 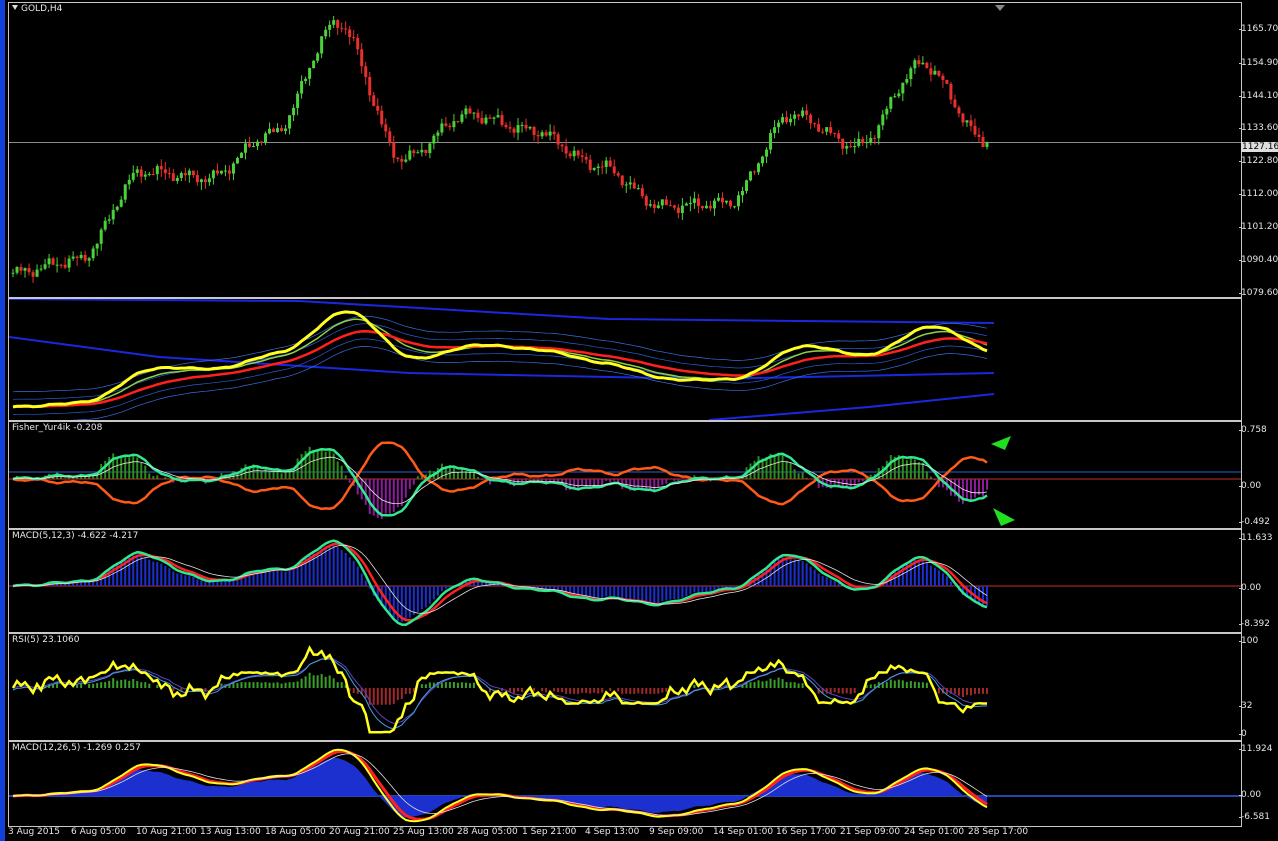 I want to click on macd-slow-pane: MACD(12,26,5) -1.269 0.257, so click(x=625, y=784).